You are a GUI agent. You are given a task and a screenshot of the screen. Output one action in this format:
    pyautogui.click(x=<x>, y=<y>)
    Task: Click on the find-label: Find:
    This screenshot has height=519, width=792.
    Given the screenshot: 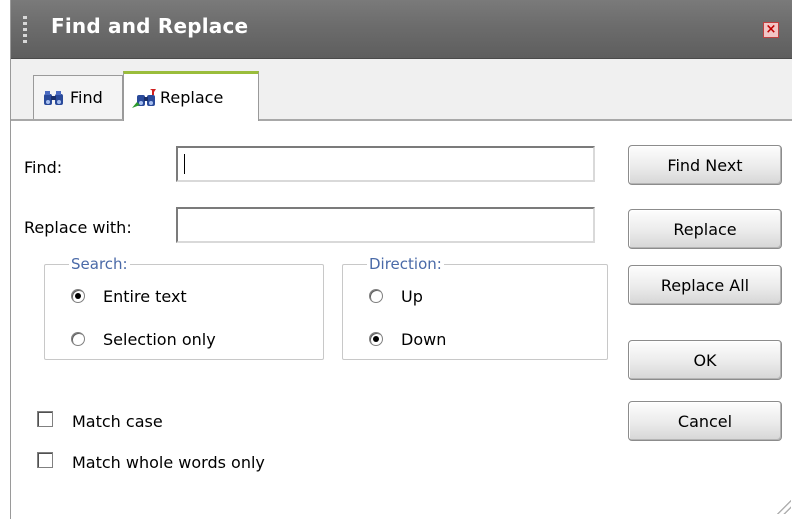 What is the action you would take?
    pyautogui.click(x=43, y=167)
    